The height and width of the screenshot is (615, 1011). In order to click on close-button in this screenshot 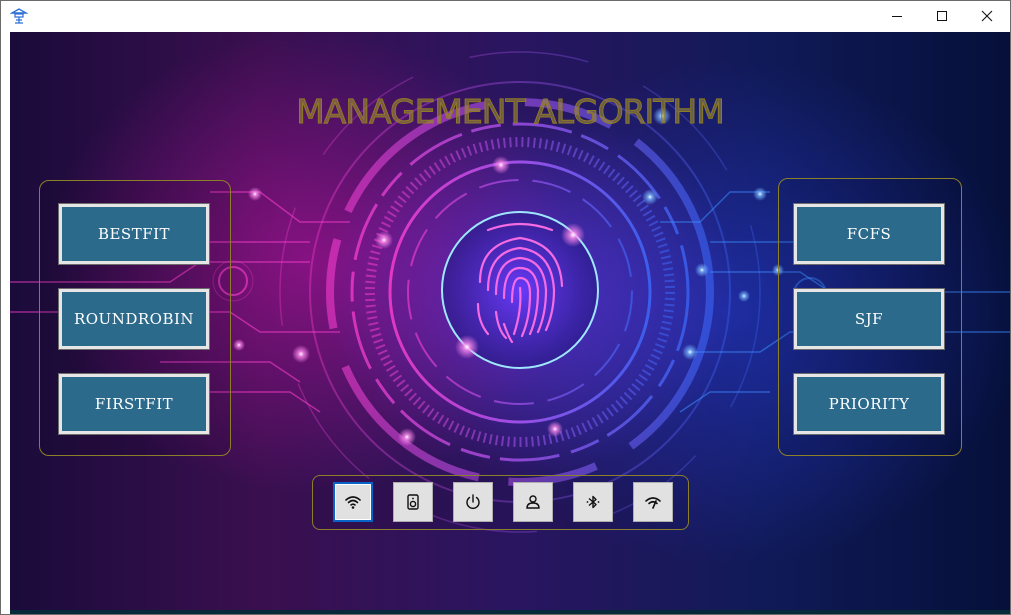, I will do `click(987, 16)`.